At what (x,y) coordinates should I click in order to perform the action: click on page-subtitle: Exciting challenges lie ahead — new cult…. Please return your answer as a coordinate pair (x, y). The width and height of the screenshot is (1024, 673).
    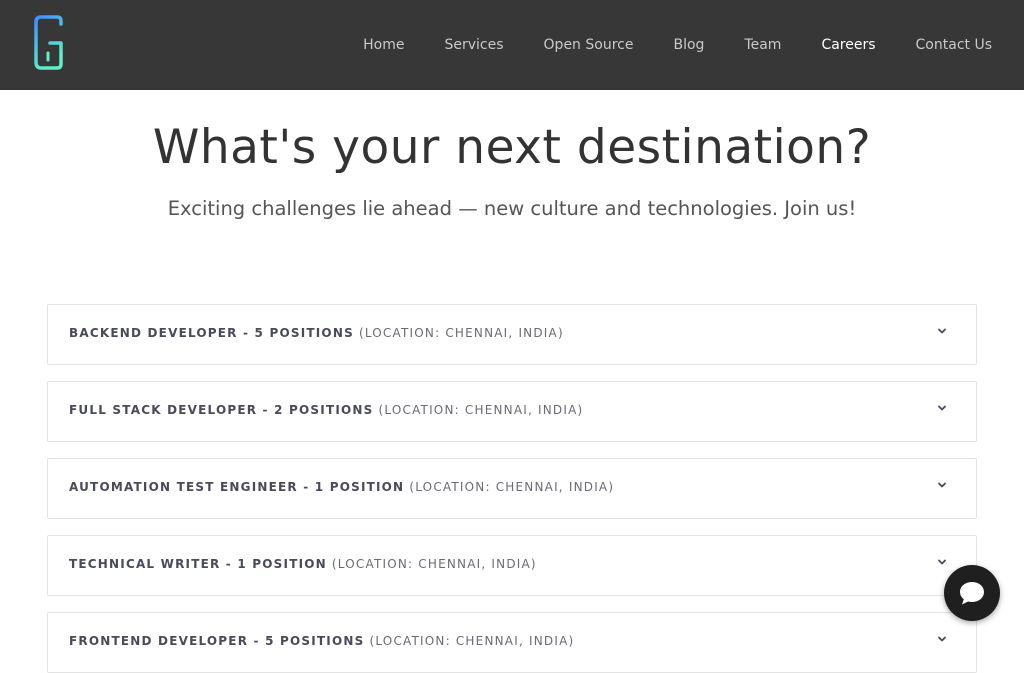
    Looking at the image, I should click on (512, 208).